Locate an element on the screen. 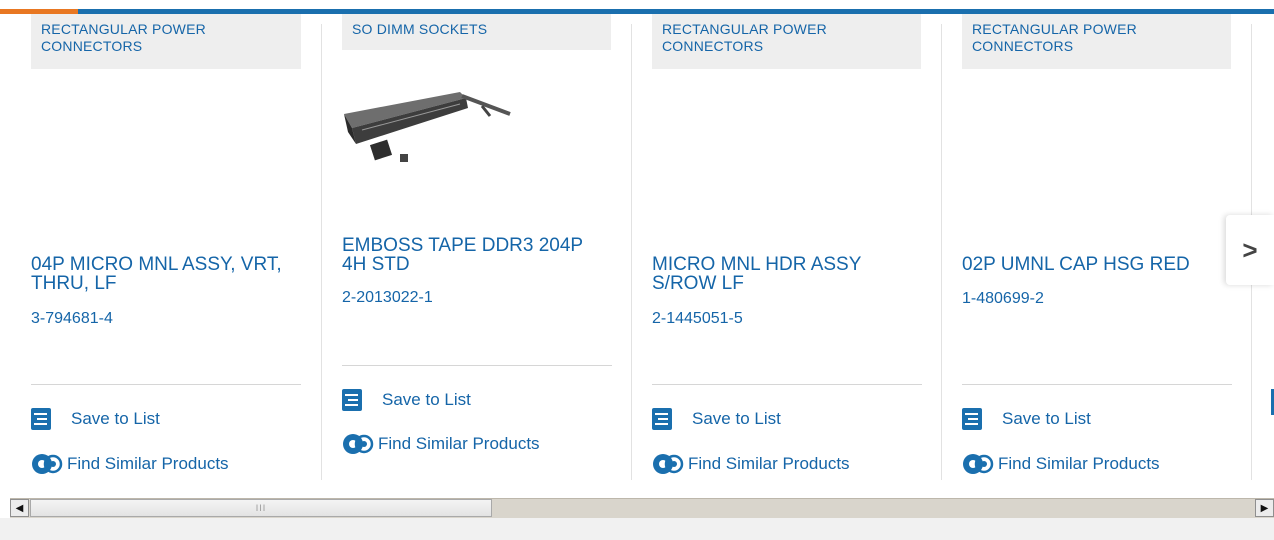 The width and height of the screenshot is (1274, 540). triangle-left-icon: ◀ is located at coordinates (19, 508).